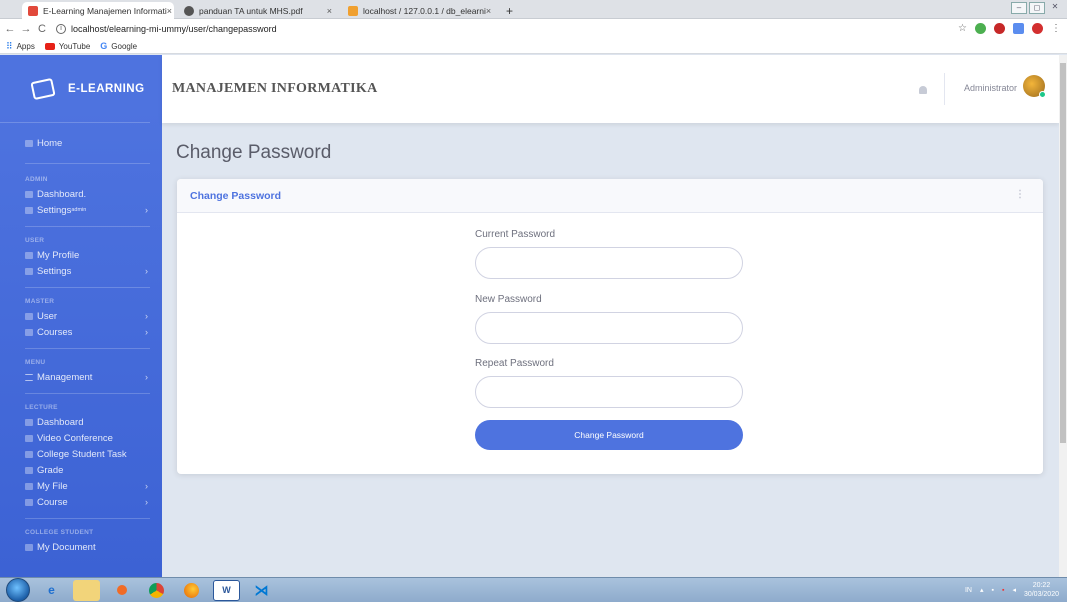 Image resolution: width=1067 pixels, height=602 pixels. What do you see at coordinates (1041, 594) in the screenshot?
I see `clock-date: 30/03/2020` at bounding box center [1041, 594].